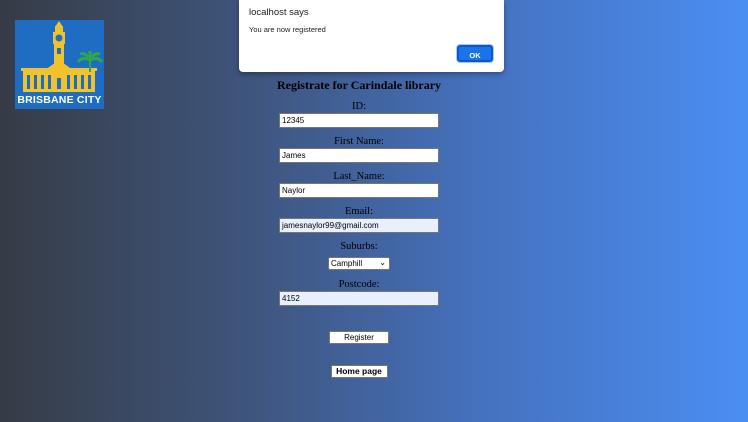  What do you see at coordinates (359, 155) in the screenshot?
I see `first-name-input: James` at bounding box center [359, 155].